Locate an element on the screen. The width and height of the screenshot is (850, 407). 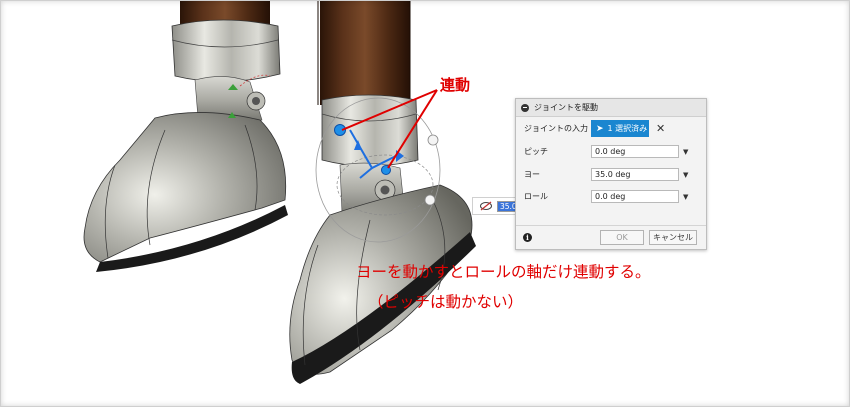
rotate-axis-icon is located at coordinates (486, 206).